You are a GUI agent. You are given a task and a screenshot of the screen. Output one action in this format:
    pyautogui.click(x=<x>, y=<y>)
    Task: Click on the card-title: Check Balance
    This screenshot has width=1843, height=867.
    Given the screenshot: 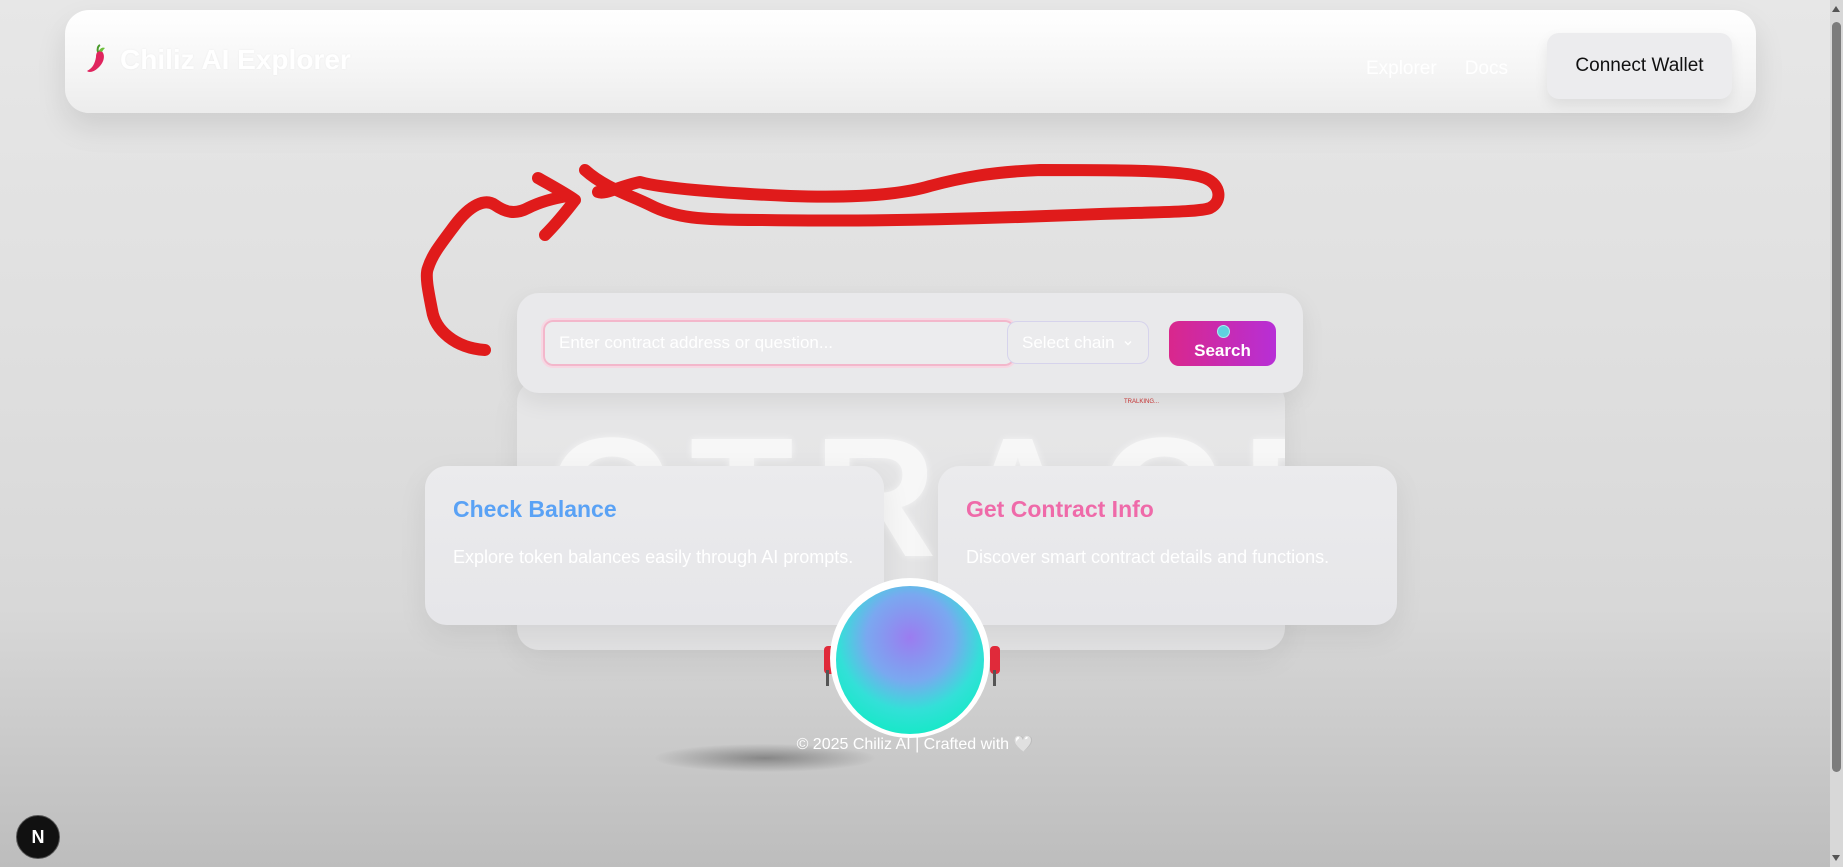 What is the action you would take?
    pyautogui.click(x=535, y=509)
    